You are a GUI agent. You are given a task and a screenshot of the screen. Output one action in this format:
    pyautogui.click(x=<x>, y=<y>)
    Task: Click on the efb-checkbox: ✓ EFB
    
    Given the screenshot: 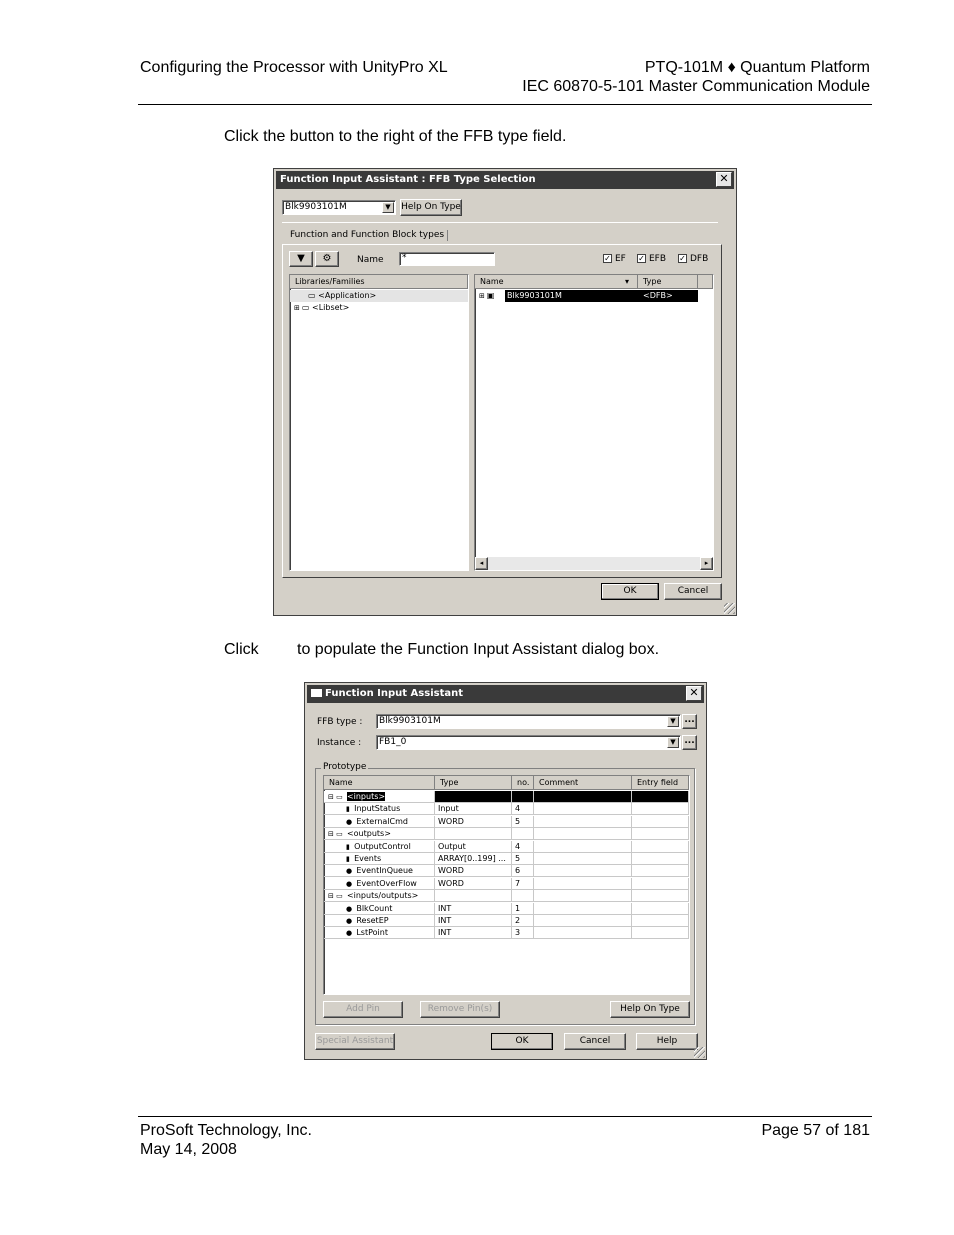 What is the action you would take?
    pyautogui.click(x=651, y=259)
    